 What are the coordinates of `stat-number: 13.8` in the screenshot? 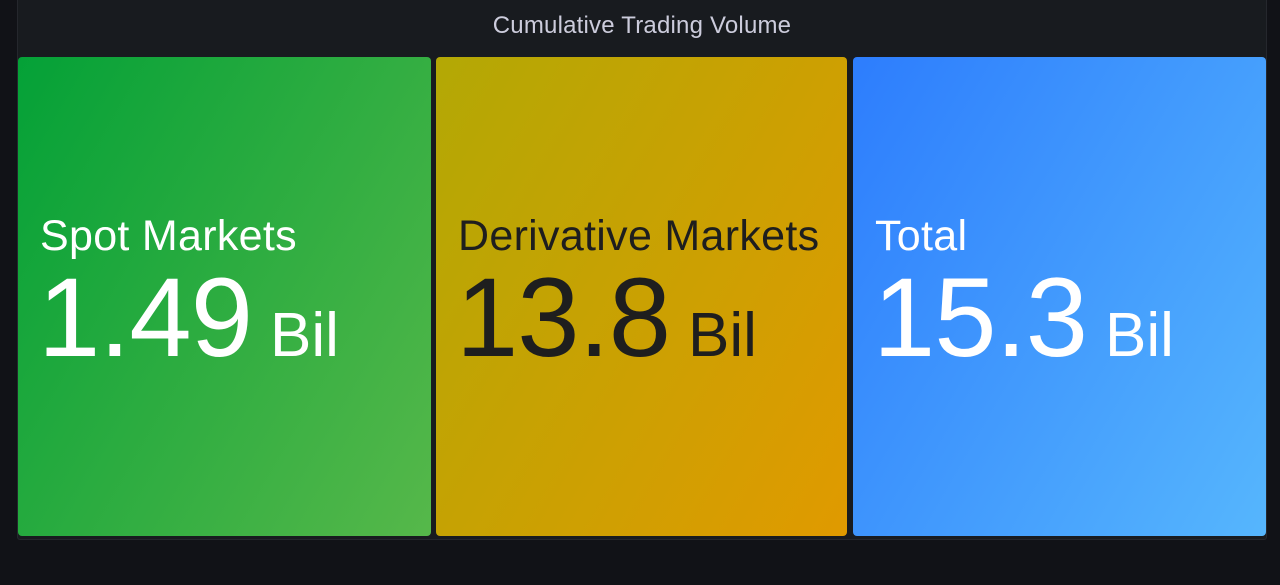 It's located at (563, 317).